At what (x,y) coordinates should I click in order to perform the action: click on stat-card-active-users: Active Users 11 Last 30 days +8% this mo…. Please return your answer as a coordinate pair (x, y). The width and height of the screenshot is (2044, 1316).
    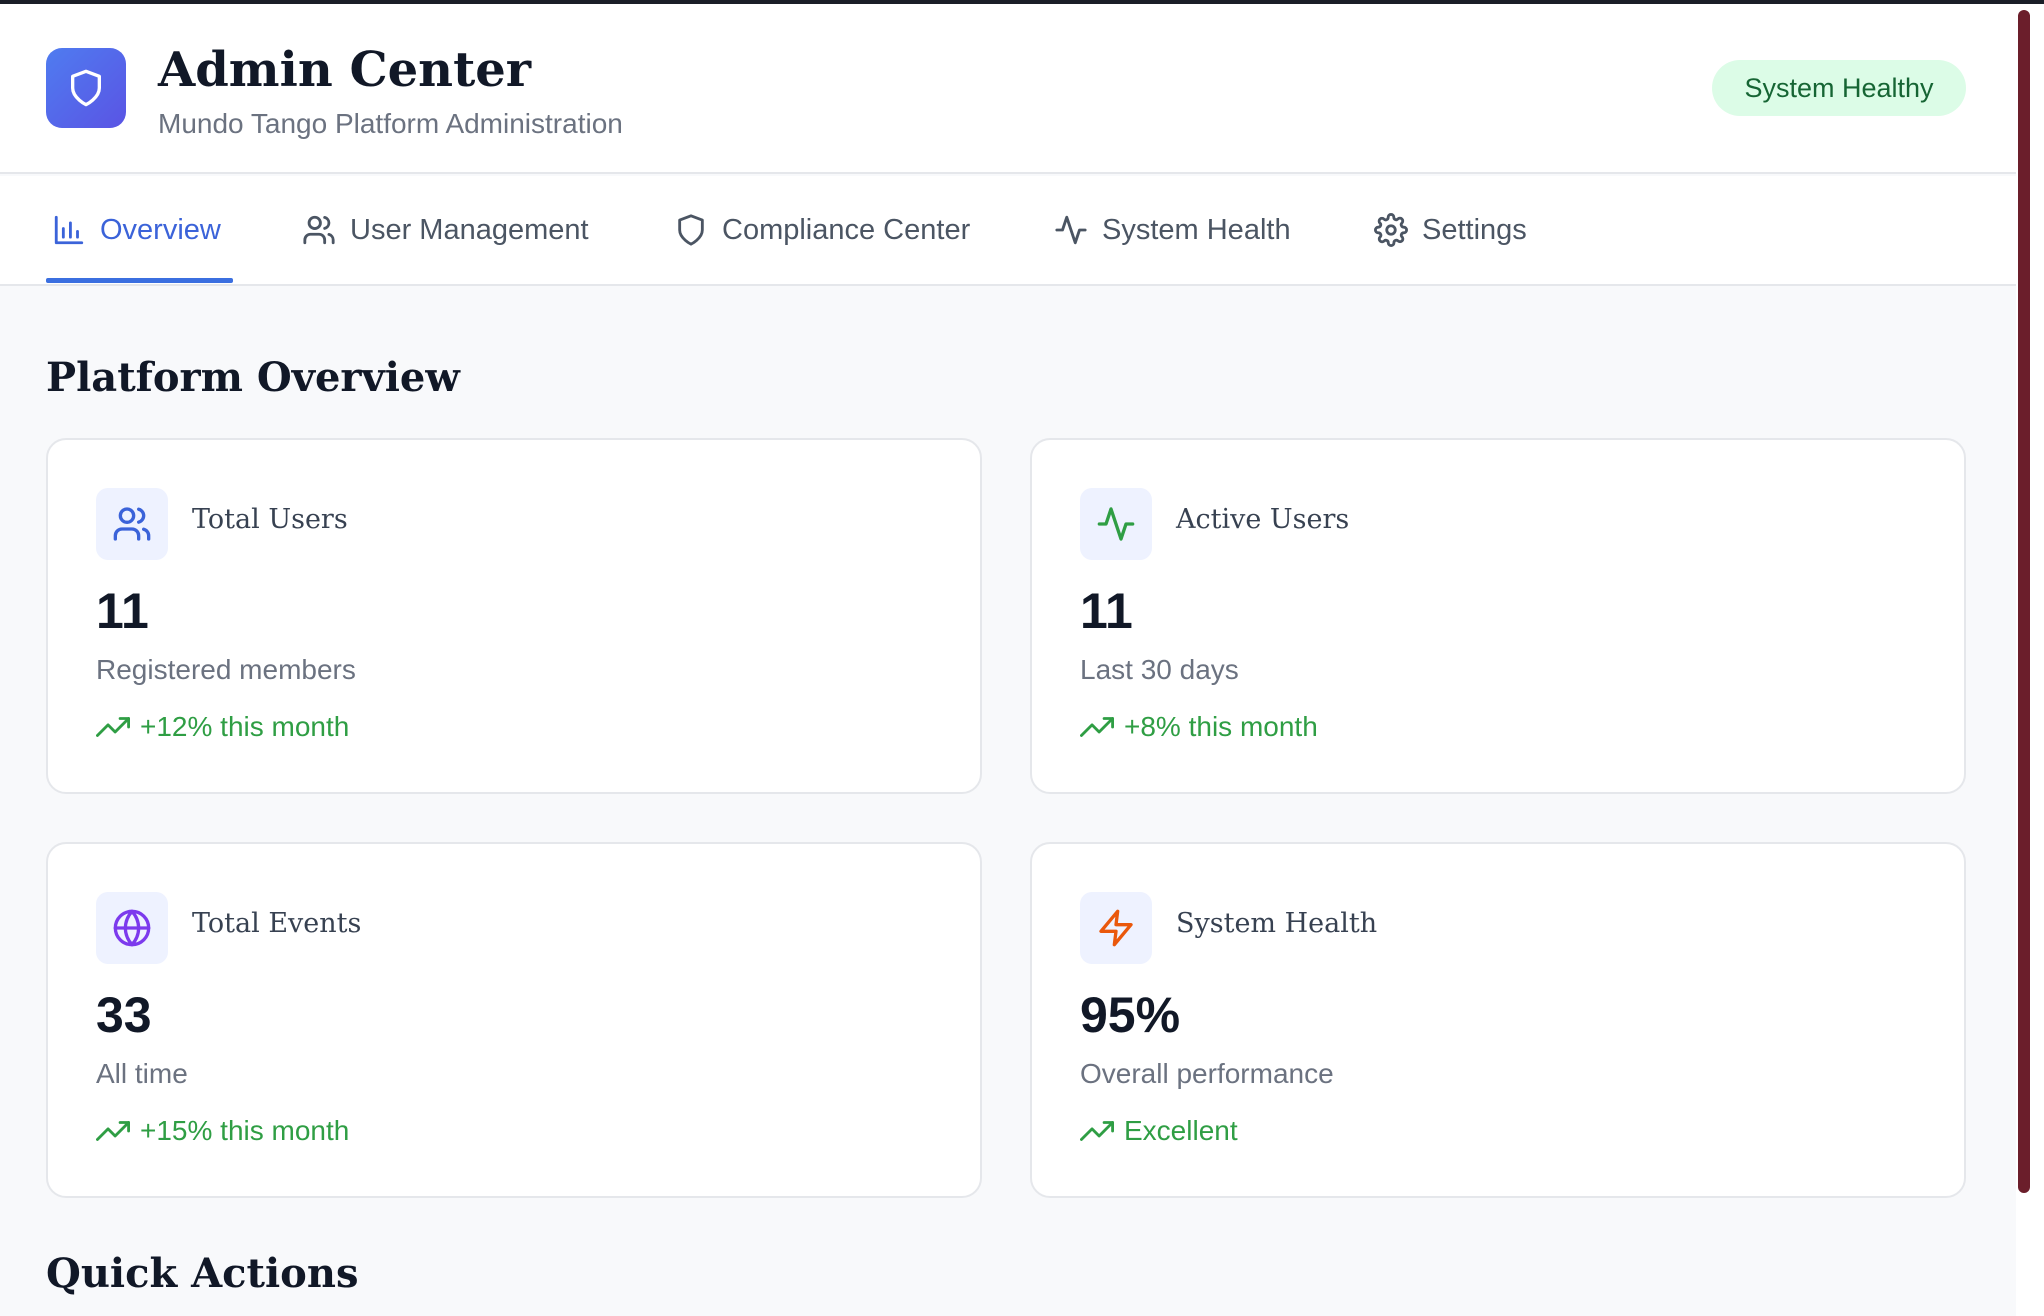
    Looking at the image, I should click on (1498, 616).